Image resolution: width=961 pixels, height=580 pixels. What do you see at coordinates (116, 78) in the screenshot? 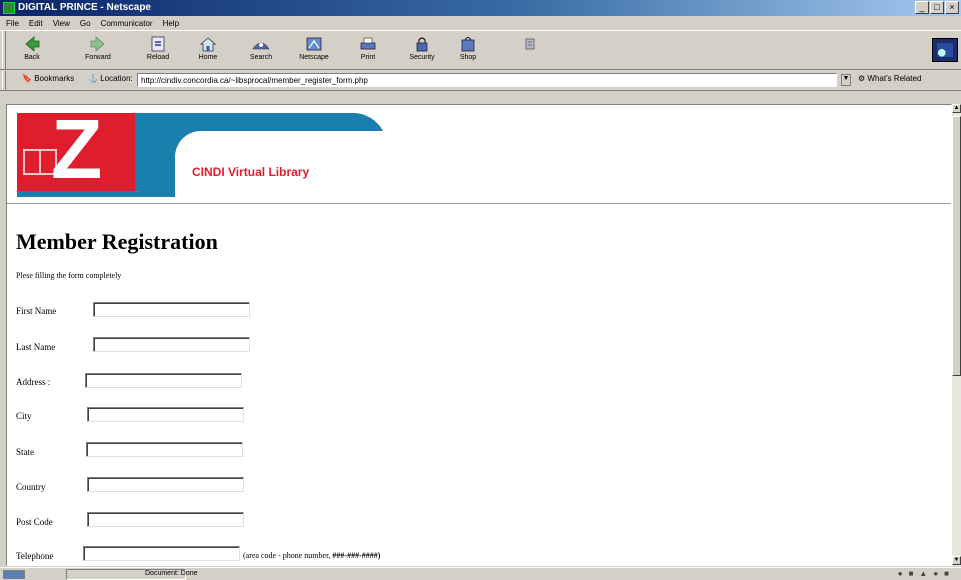
I see `location-label-text: Location:` at bounding box center [116, 78].